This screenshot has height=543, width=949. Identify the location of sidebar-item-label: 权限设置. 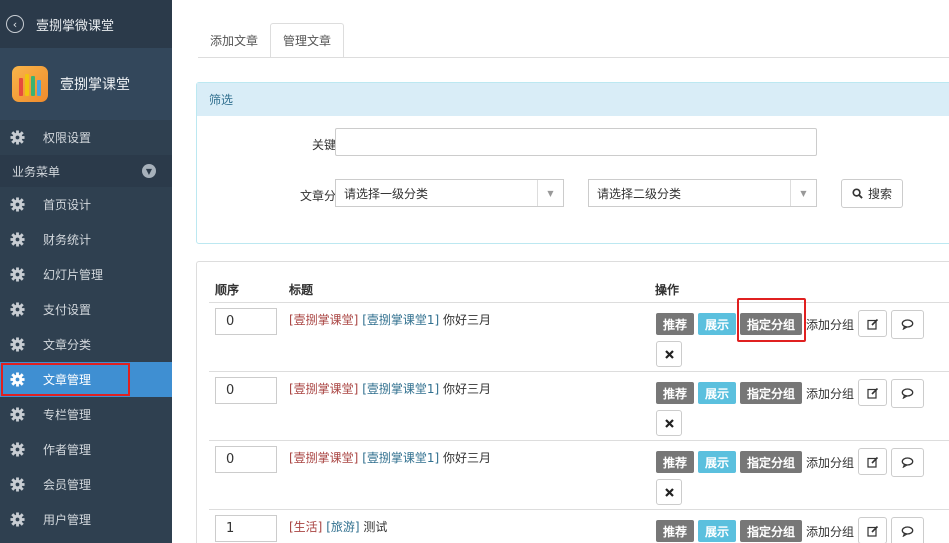
(67, 138).